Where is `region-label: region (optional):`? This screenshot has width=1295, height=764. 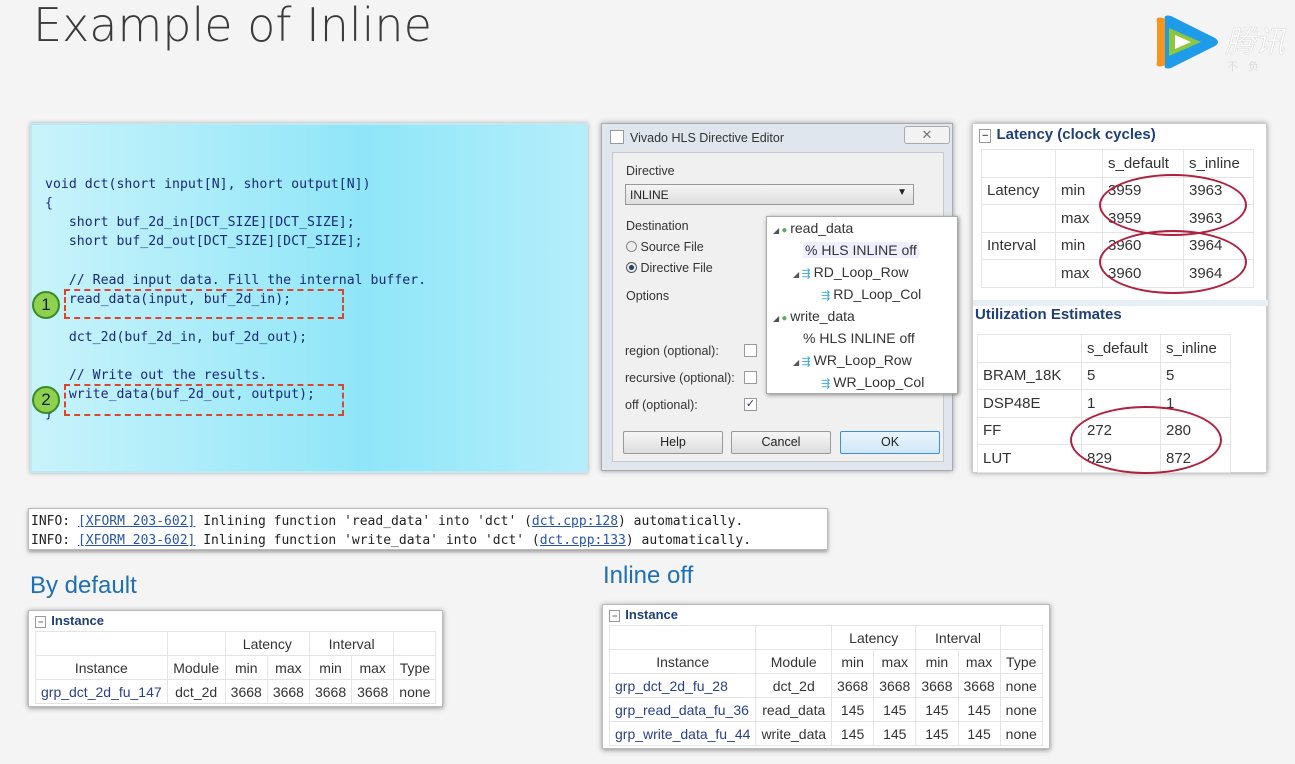 region-label: region (optional): is located at coordinates (672, 351).